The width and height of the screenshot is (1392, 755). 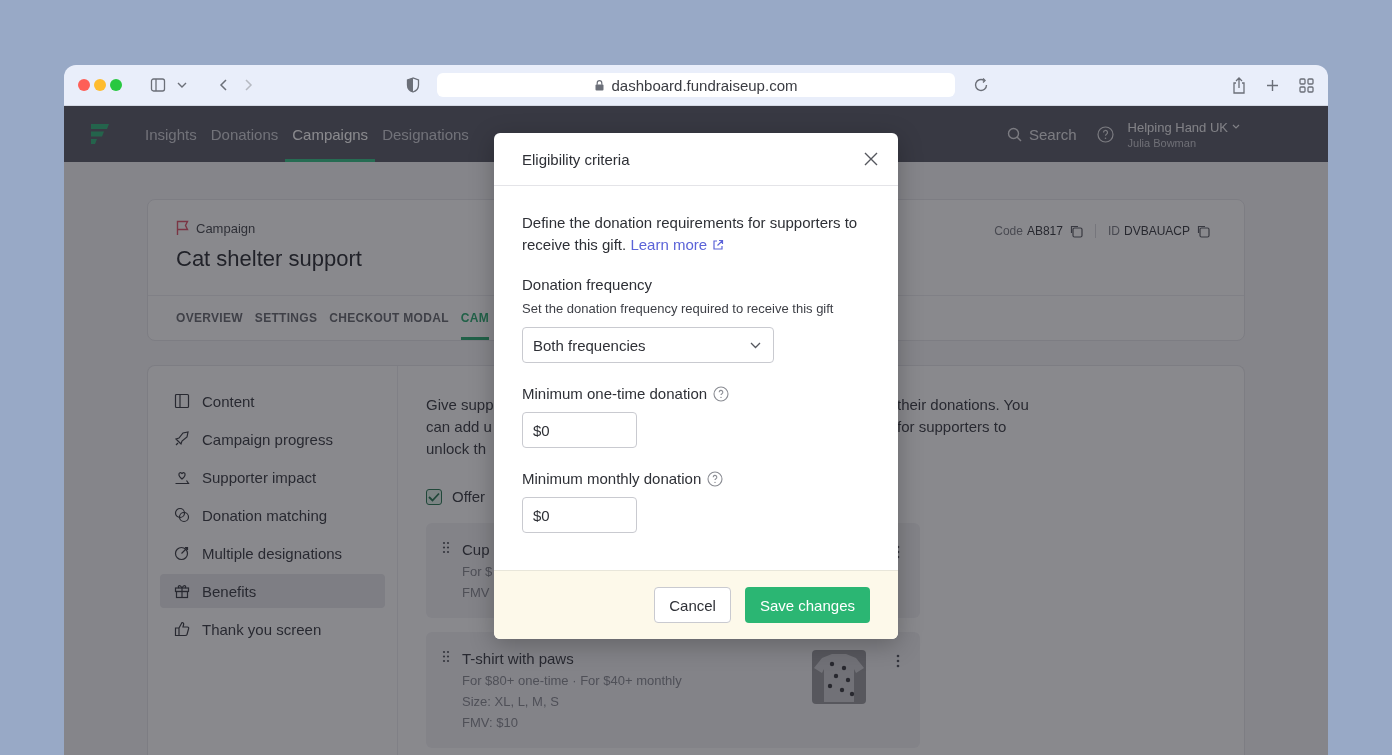 I want to click on account-switcher: Helping Hand UK, so click(x=1183, y=127).